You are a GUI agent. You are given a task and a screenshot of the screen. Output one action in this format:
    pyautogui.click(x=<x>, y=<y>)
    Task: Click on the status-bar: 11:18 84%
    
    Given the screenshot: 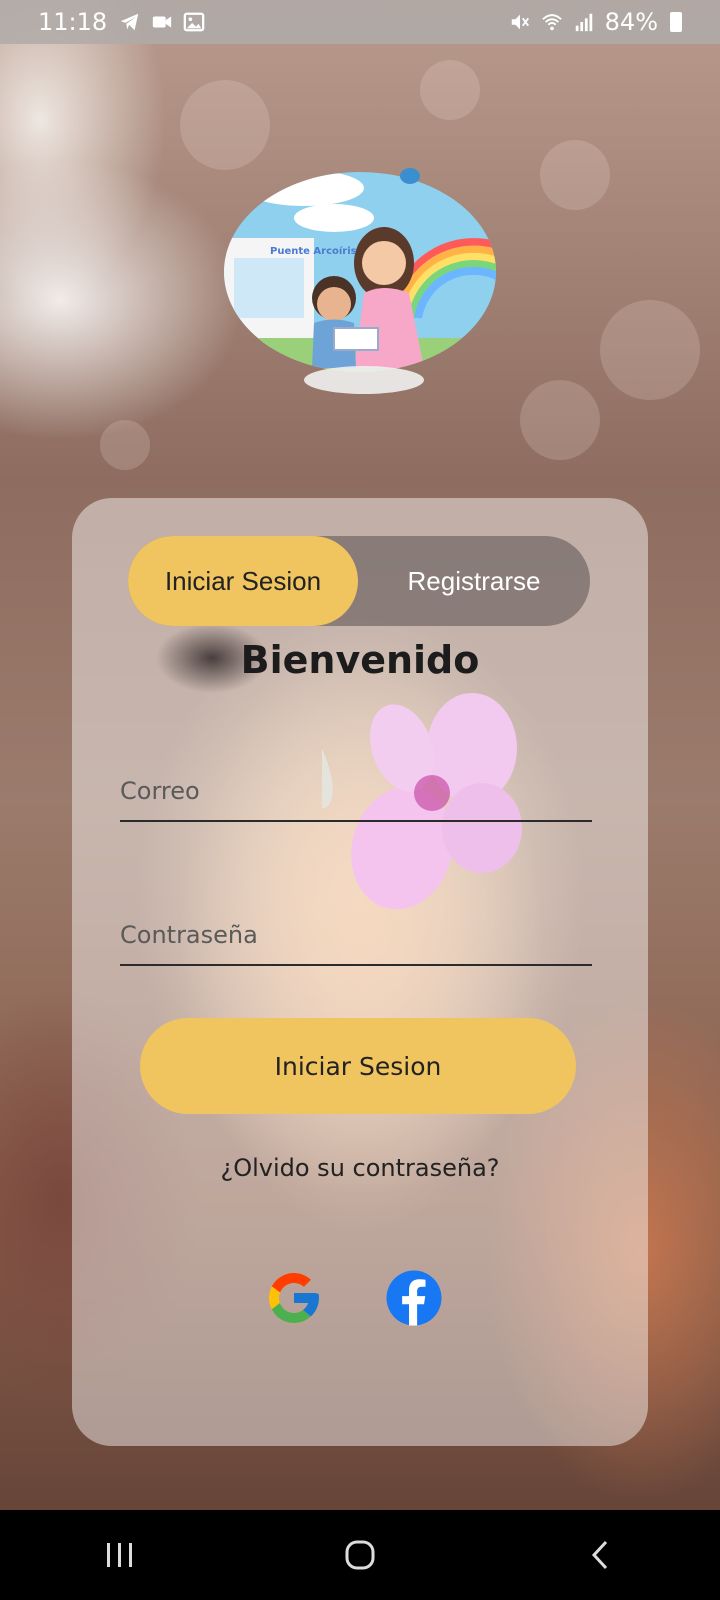 What is the action you would take?
    pyautogui.click(x=360, y=22)
    